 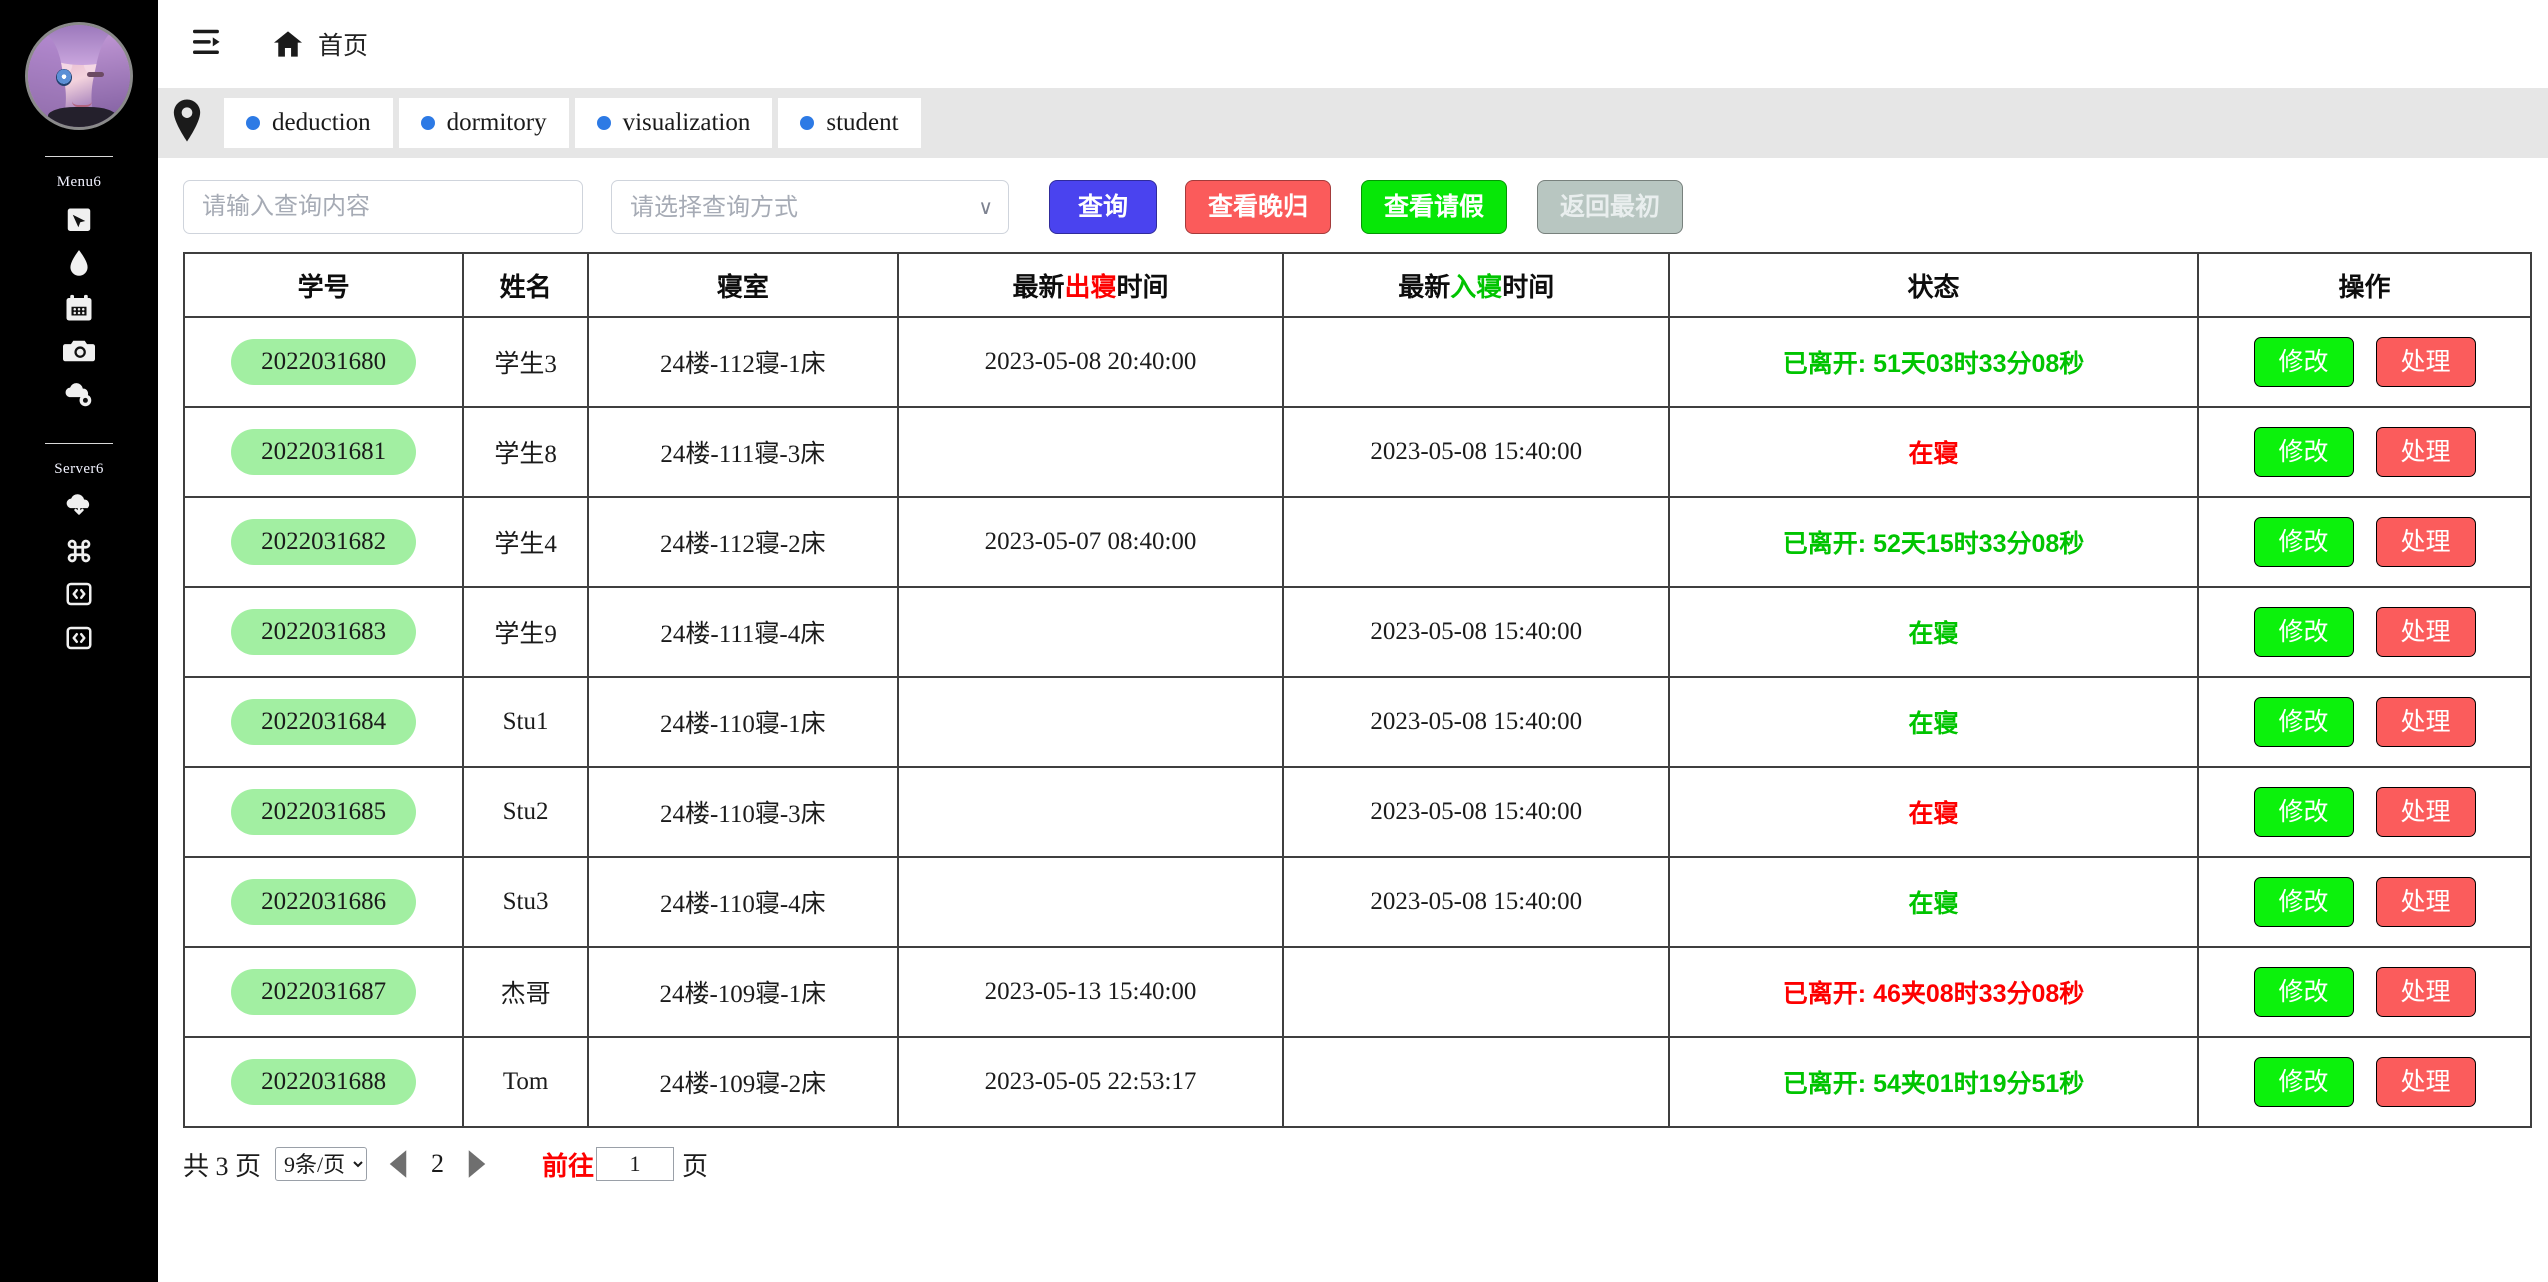 I want to click on sidebar-item-code-brackets-alt, so click(x=79, y=638).